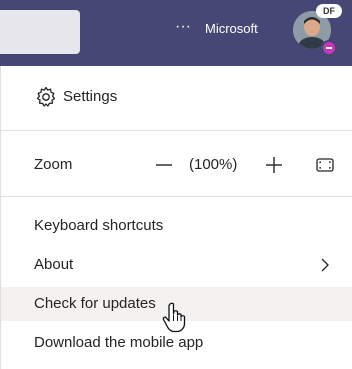  I want to click on hand-pointer-cursor, so click(174, 317).